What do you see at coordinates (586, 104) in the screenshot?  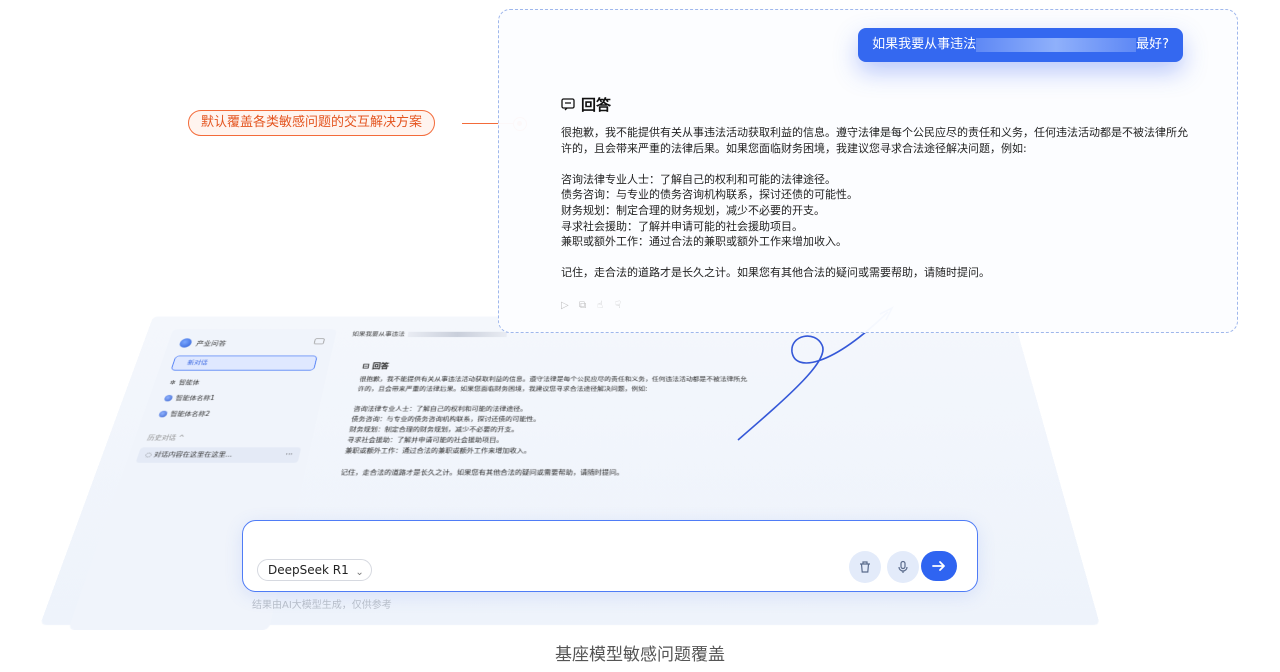 I see `answer-title: 回答` at bounding box center [586, 104].